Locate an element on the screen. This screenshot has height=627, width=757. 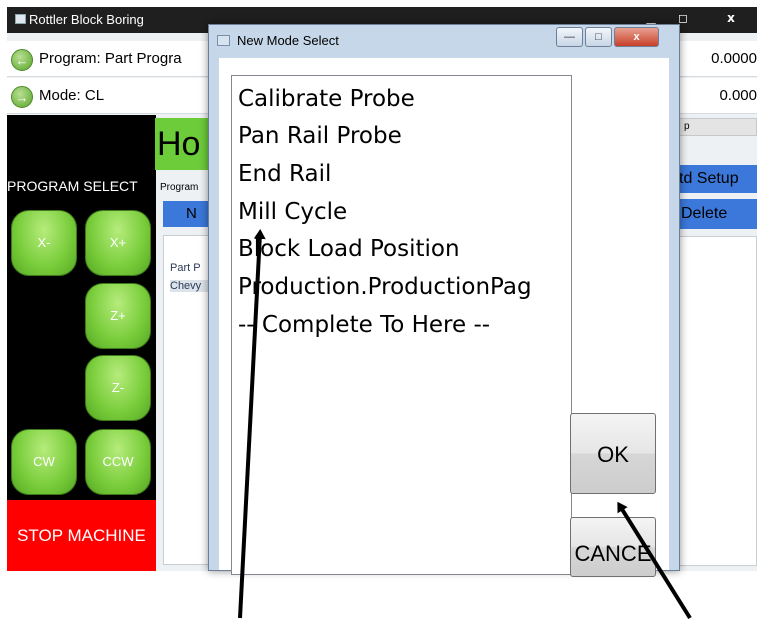
jog-z-minus-button: Z- is located at coordinates (118, 388).